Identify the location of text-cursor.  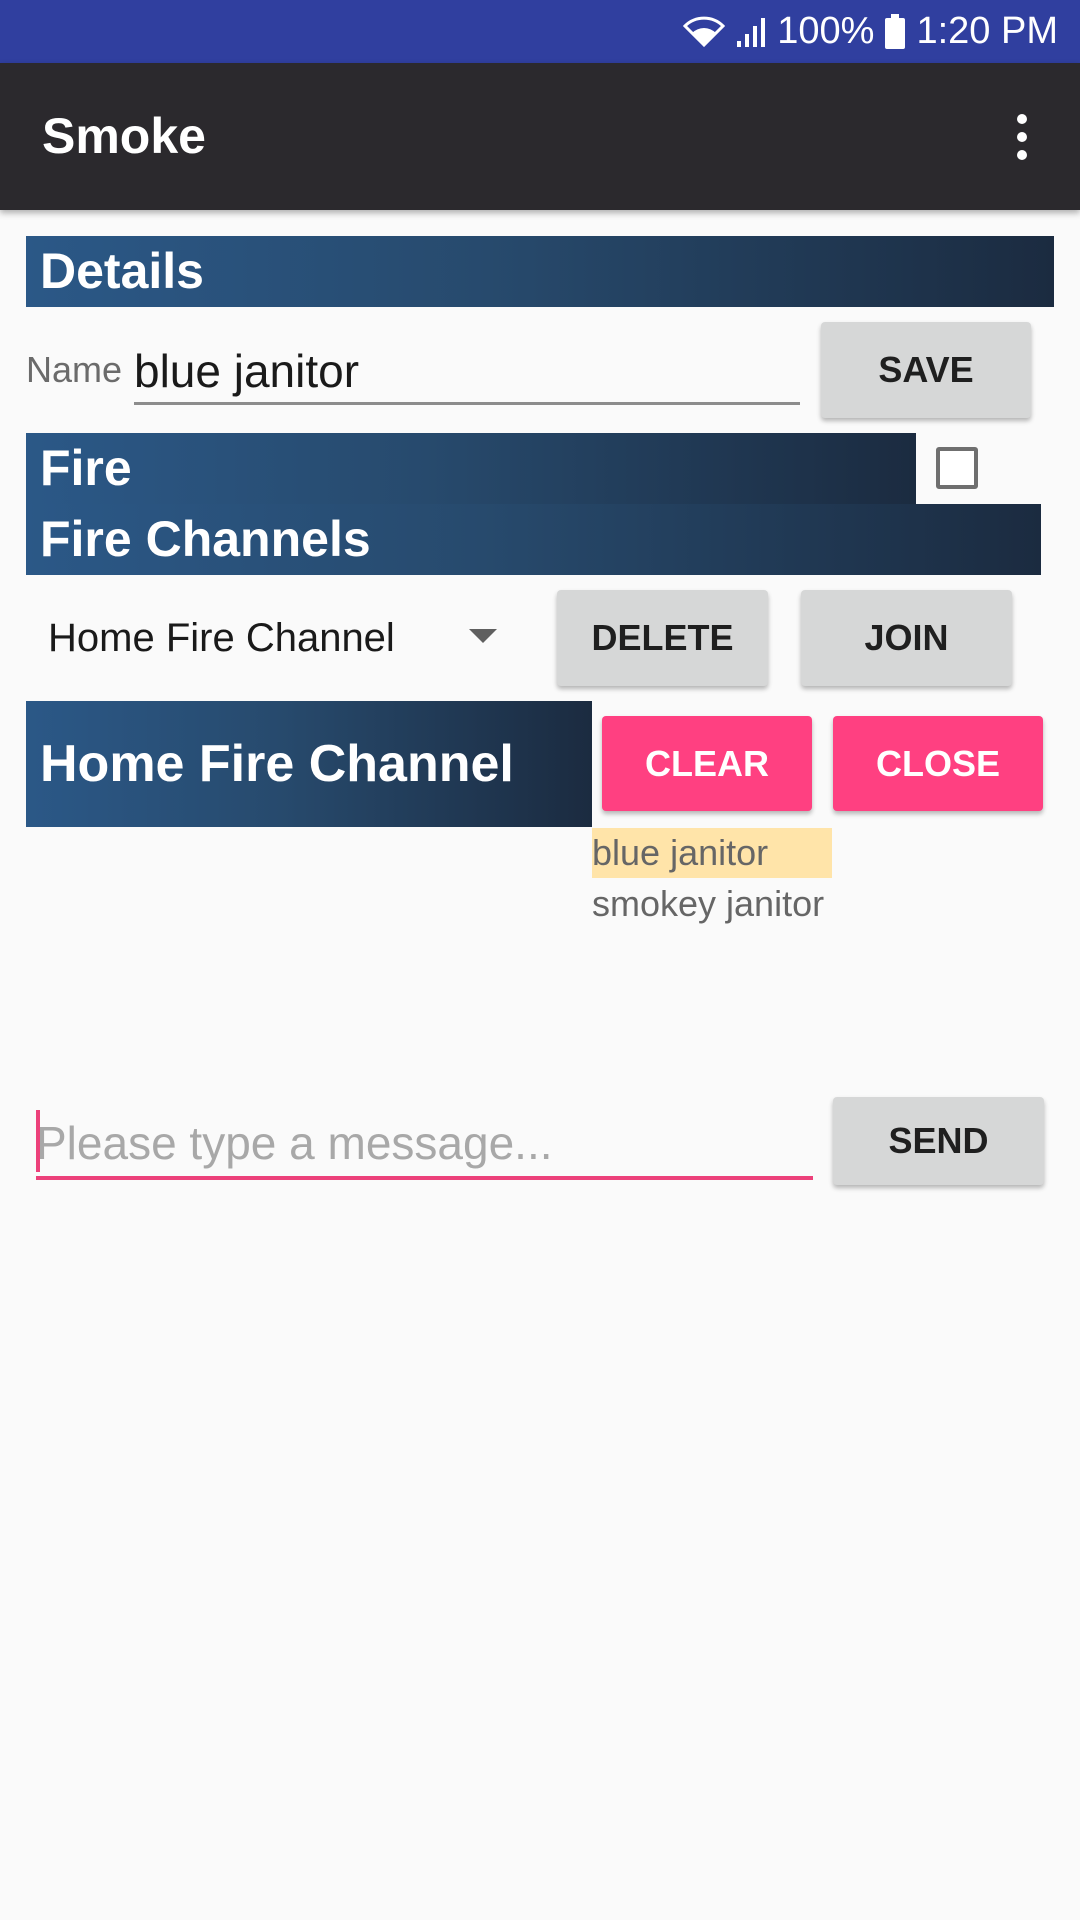
(38, 1141).